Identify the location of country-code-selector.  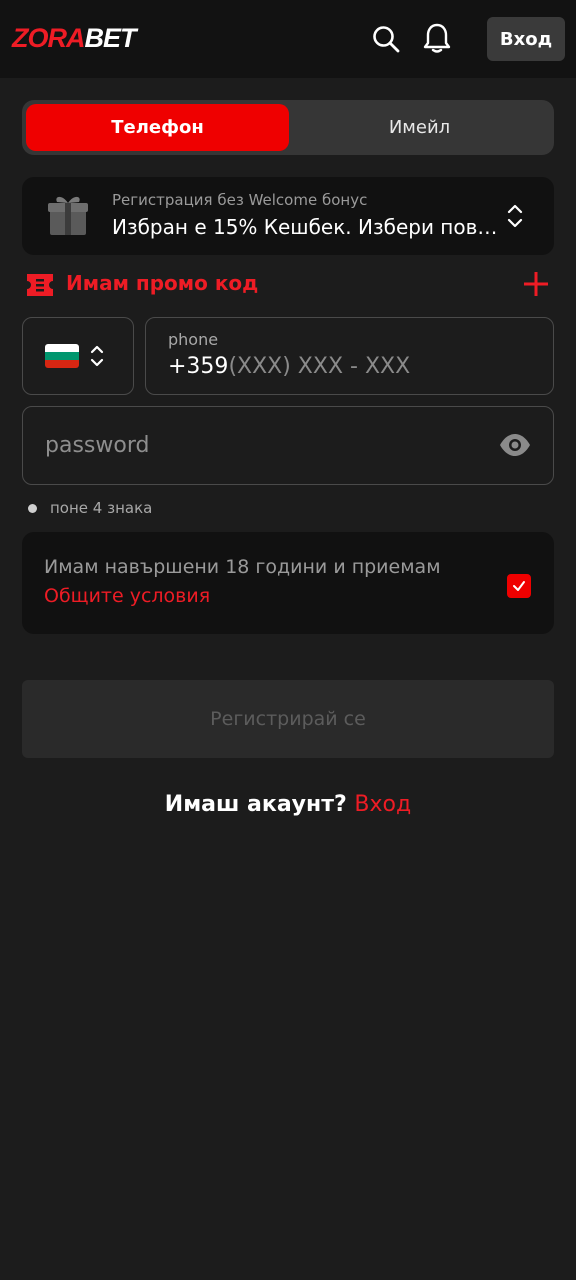
(78, 356).